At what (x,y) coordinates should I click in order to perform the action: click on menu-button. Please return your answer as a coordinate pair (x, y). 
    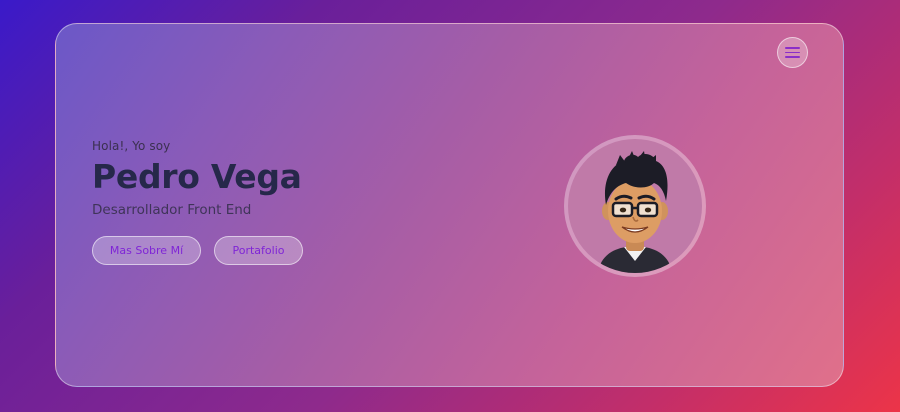
    Looking at the image, I should click on (792, 52).